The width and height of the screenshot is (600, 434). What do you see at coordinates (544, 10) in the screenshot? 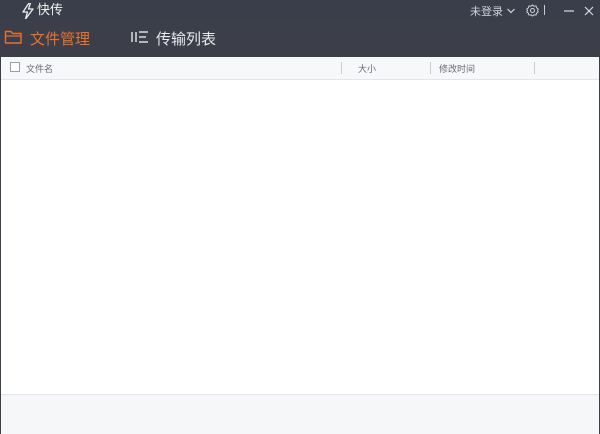
I see `titlebar-separator` at bounding box center [544, 10].